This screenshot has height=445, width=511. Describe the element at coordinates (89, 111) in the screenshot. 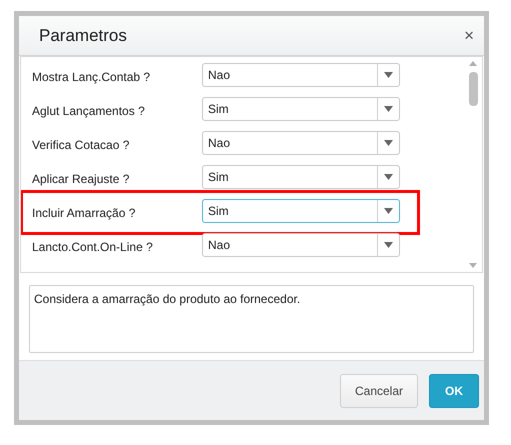

I see `parameter-label: Aglut Lançamentos ?` at that location.